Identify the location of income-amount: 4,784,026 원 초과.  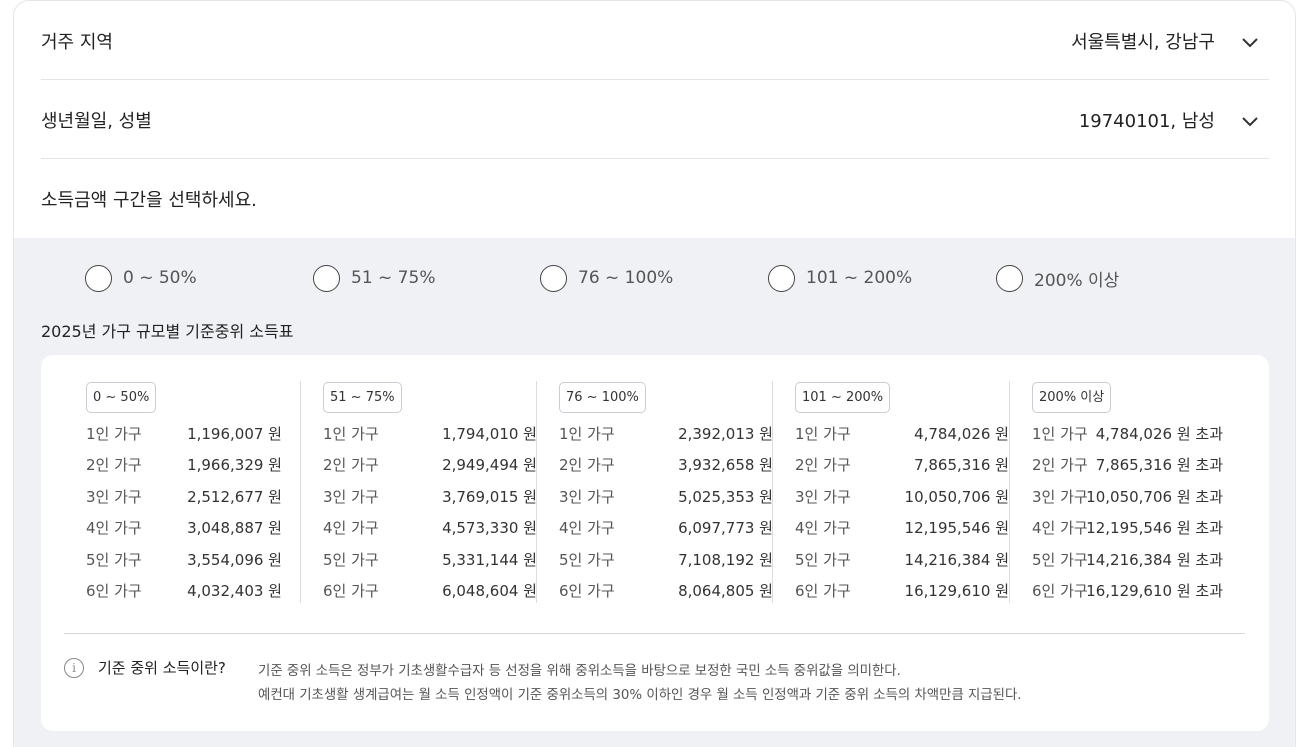
(1159, 434).